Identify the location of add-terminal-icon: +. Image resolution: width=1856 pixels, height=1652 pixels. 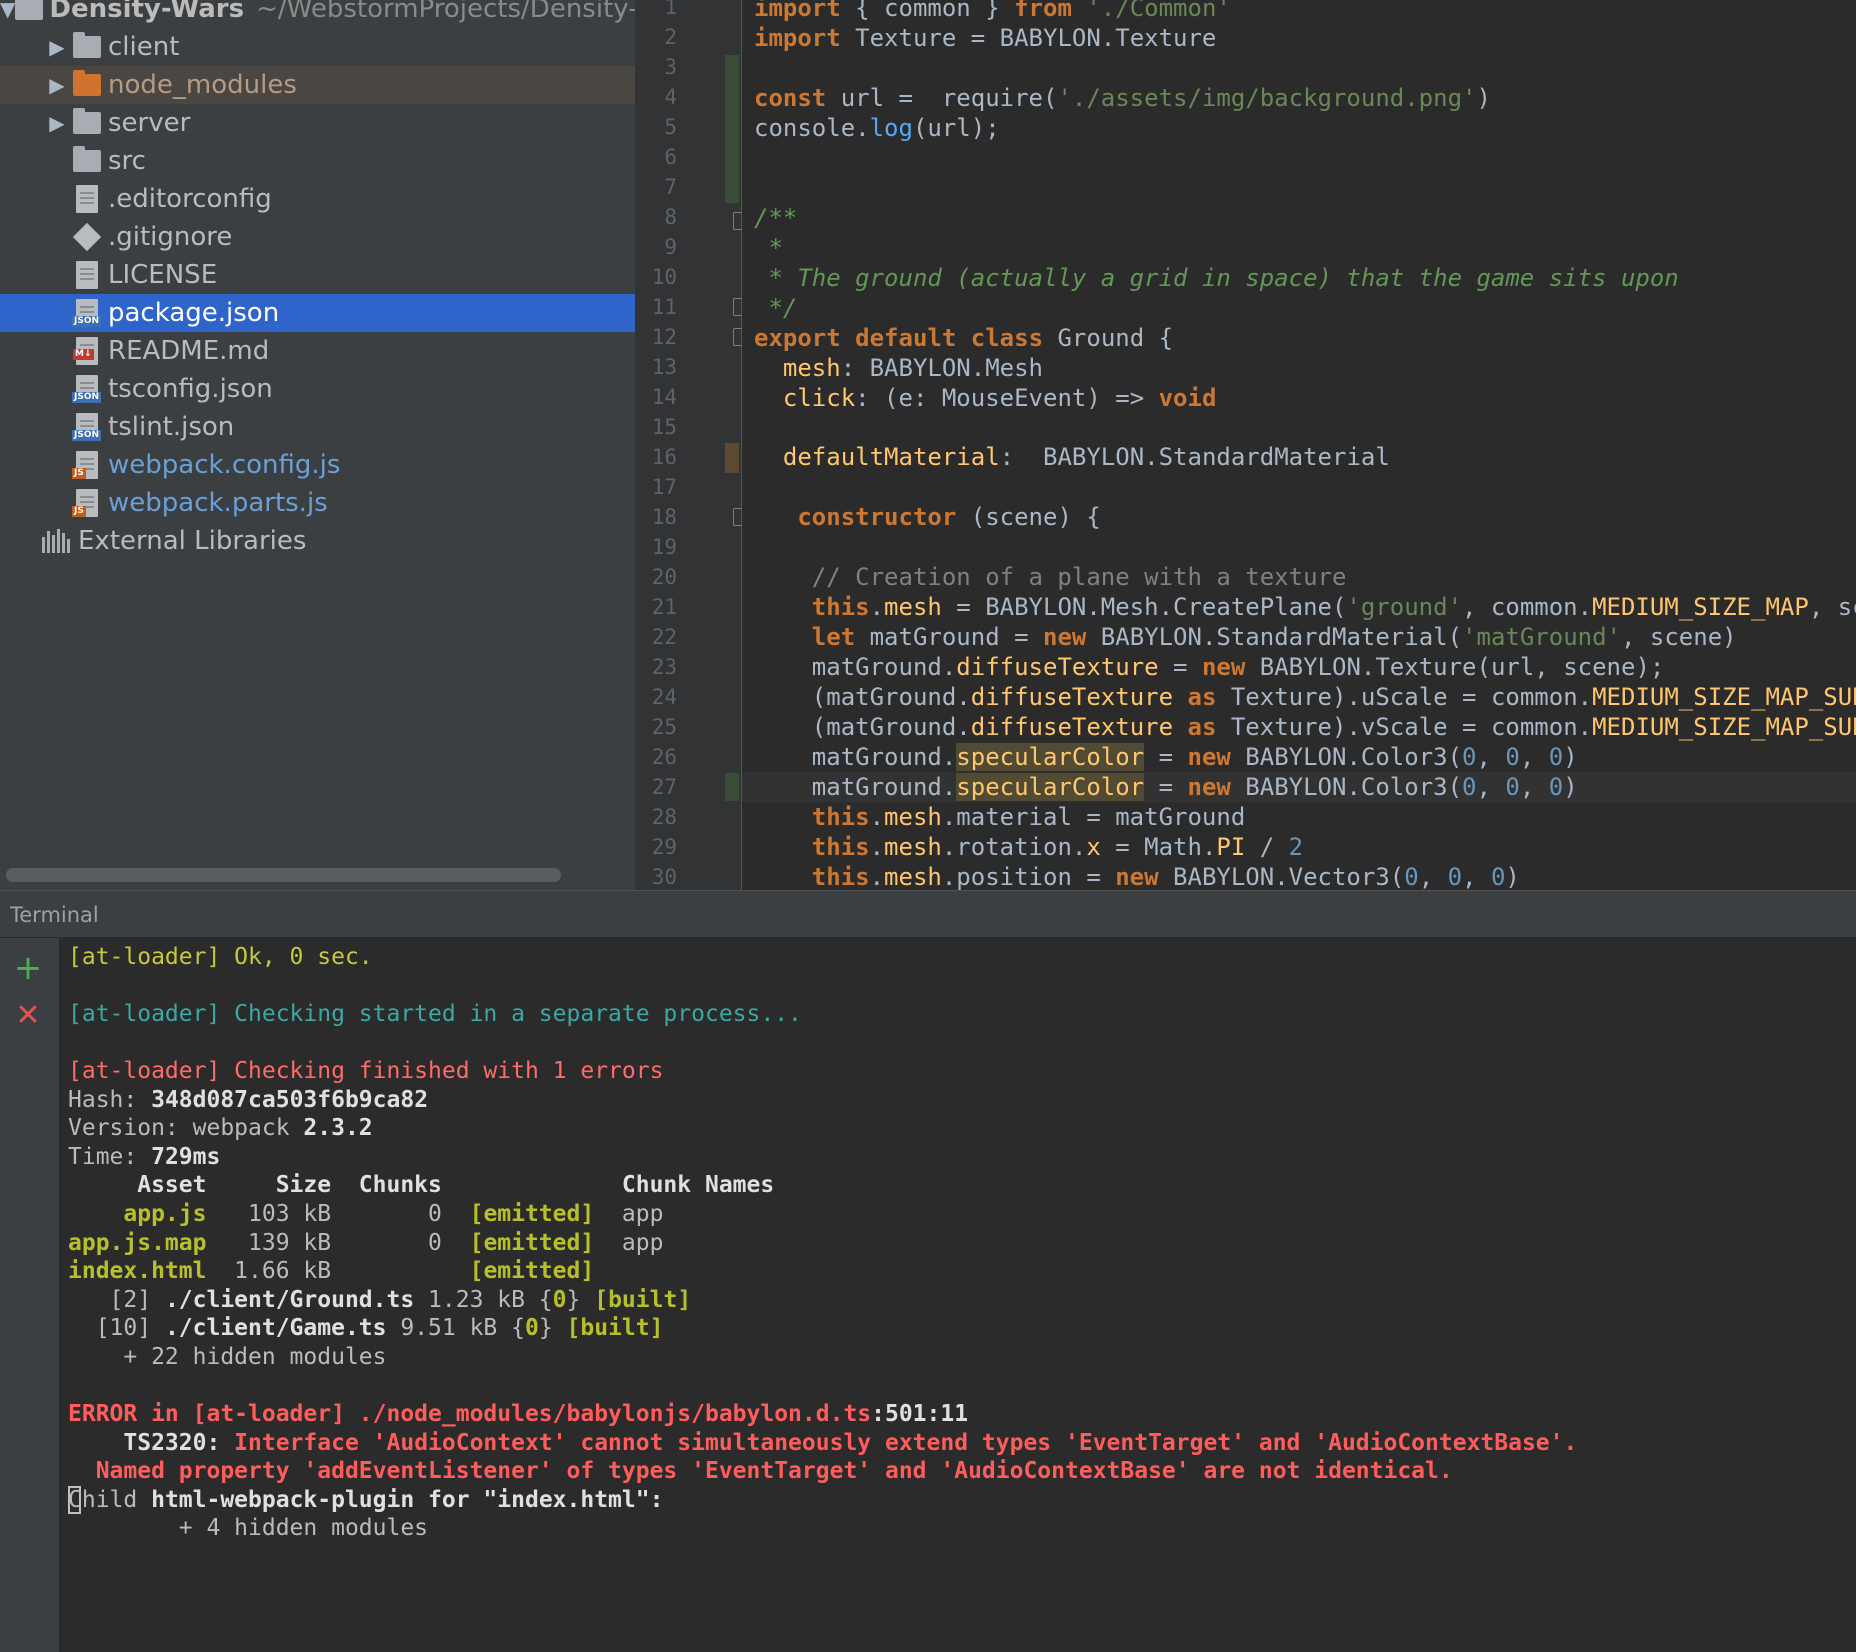
(28, 968).